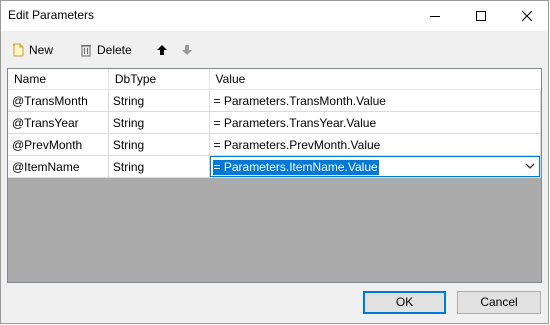  I want to click on new-button: New, so click(32, 50).